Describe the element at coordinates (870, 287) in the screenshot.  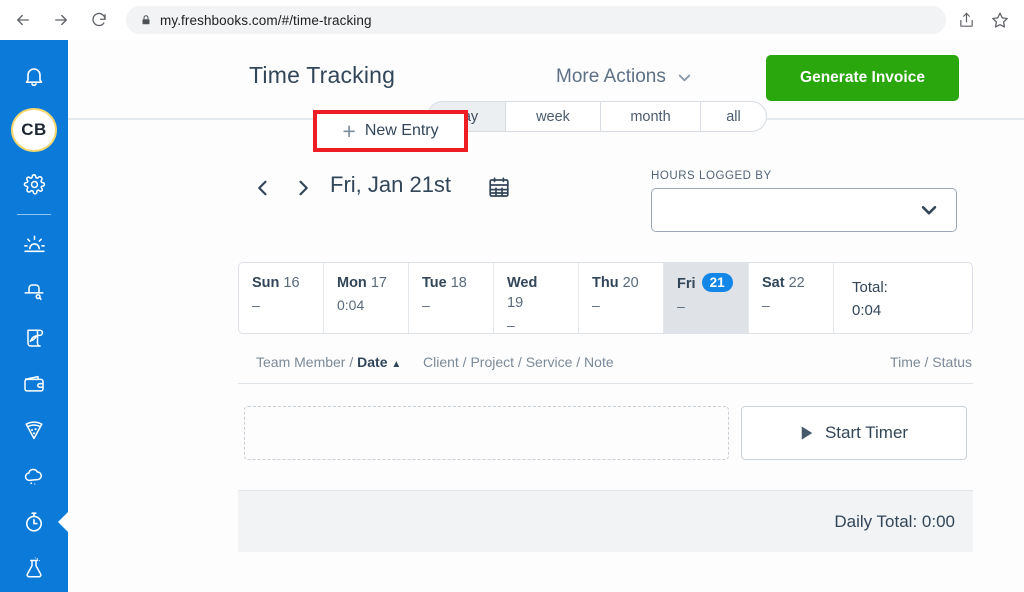
I see `week-total-label: Total:` at that location.